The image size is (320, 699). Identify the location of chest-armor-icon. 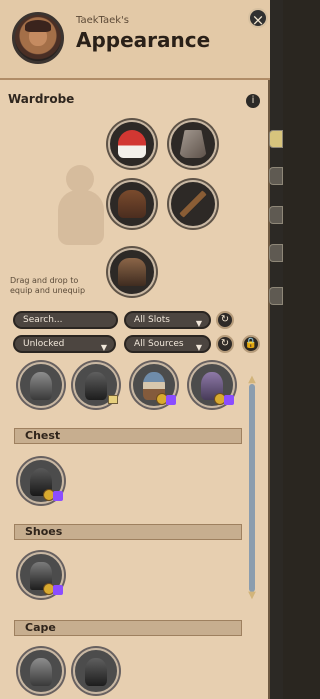
(132, 204).